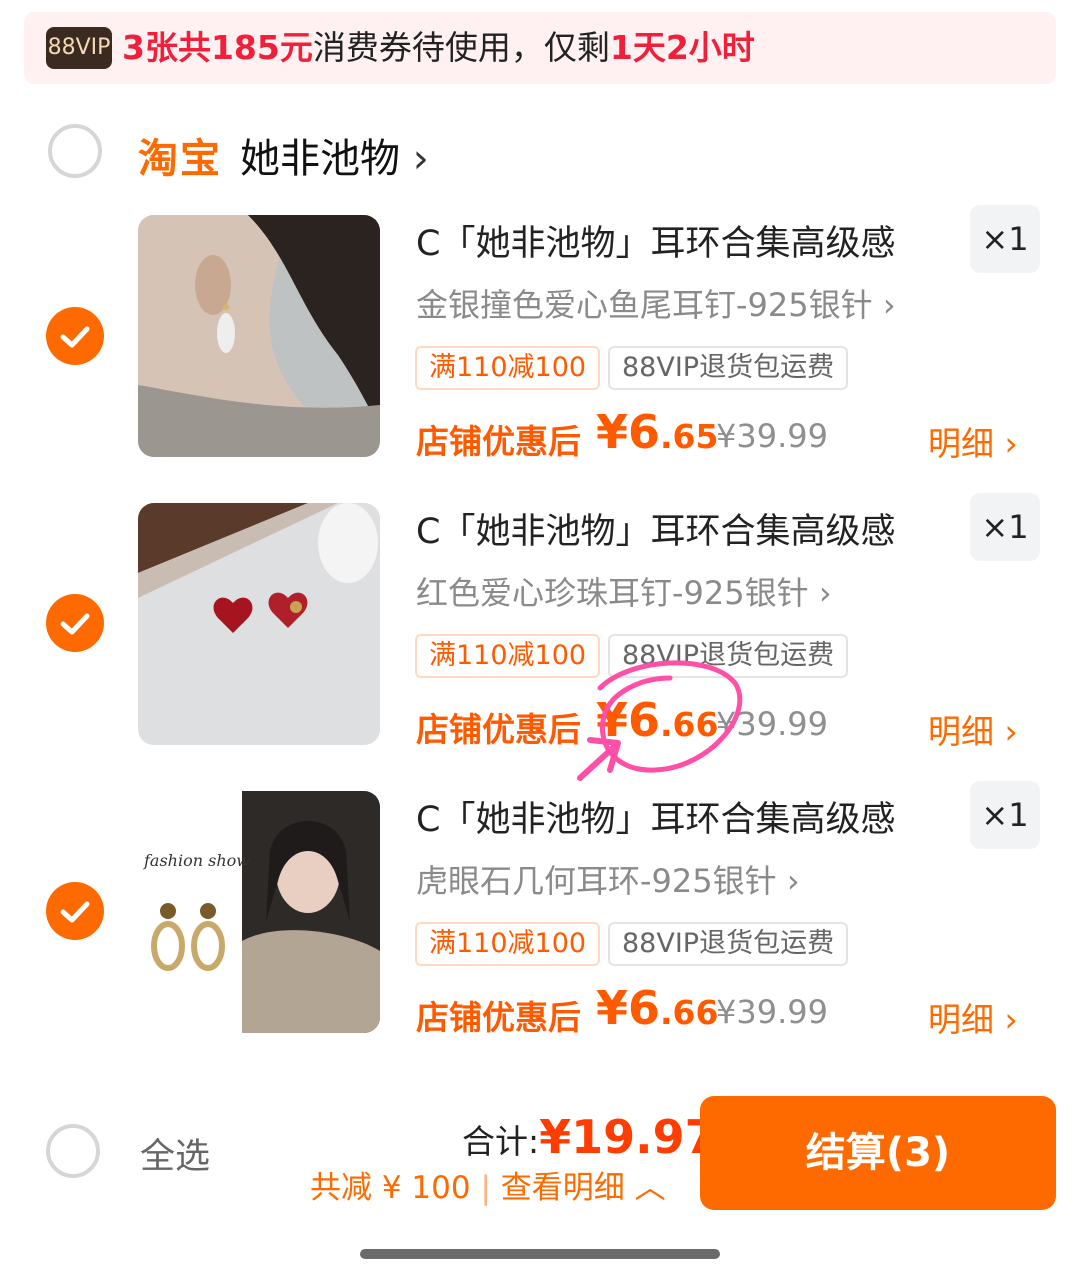 The image size is (1080, 1281). Describe the element at coordinates (878, 1153) in the screenshot. I see `checkout-button: 结算(3)` at that location.